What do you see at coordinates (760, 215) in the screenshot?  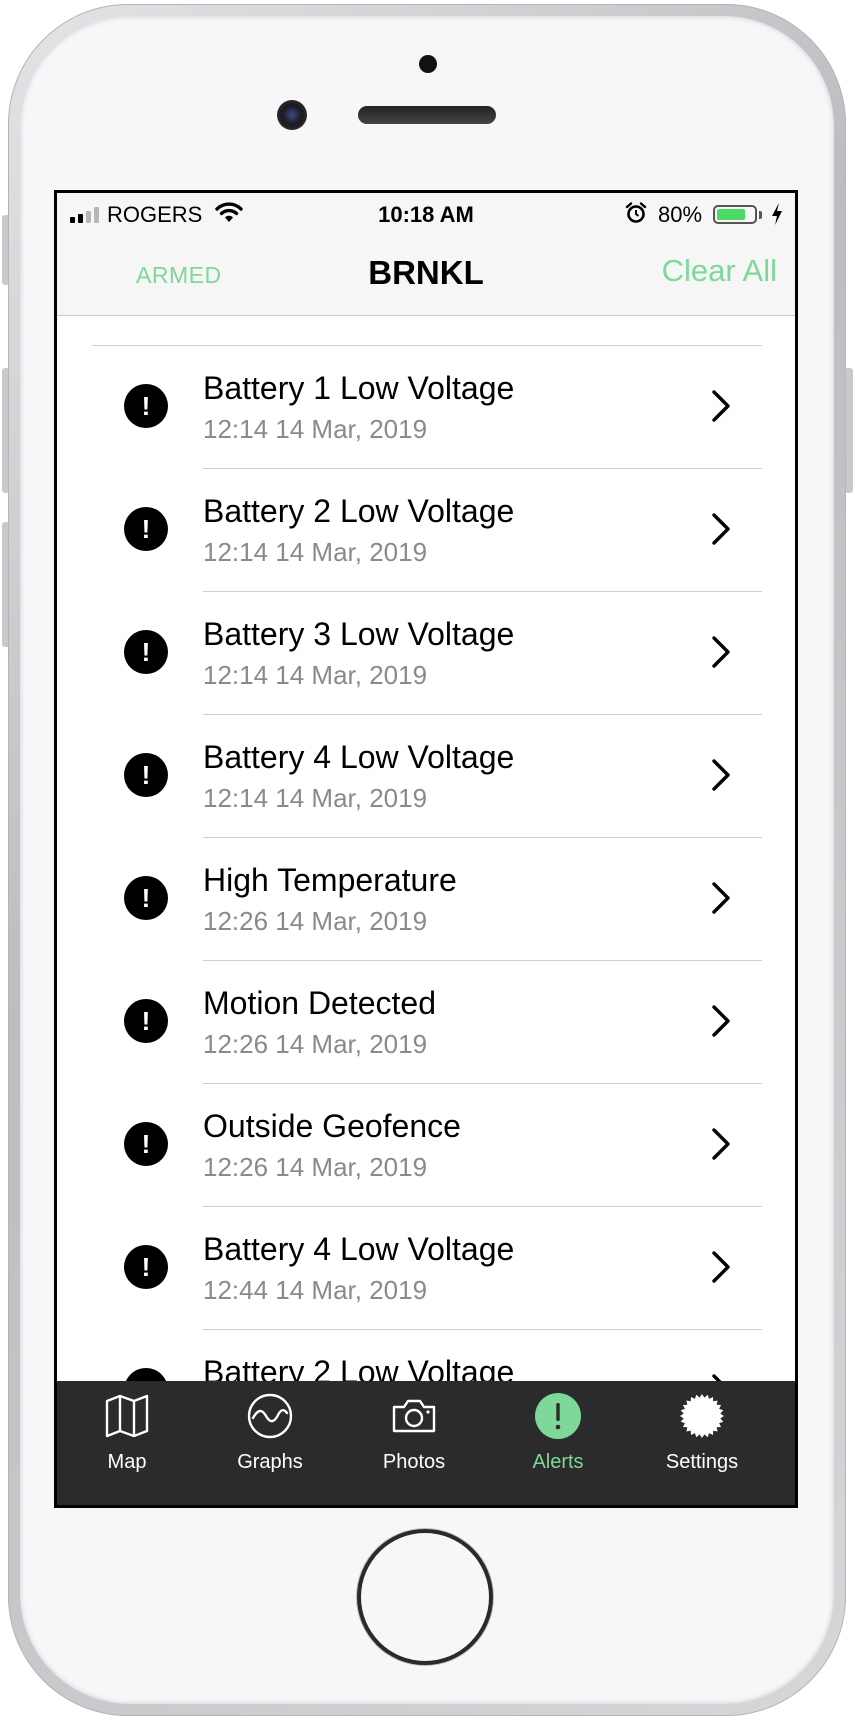 I see `battery-cap` at bounding box center [760, 215].